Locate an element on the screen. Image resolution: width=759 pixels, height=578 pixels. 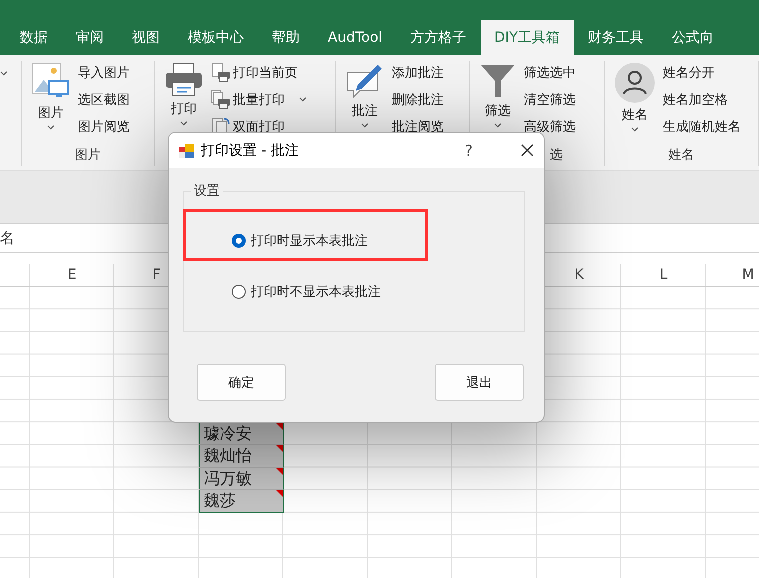
page-printer-icon is located at coordinates (221, 72).